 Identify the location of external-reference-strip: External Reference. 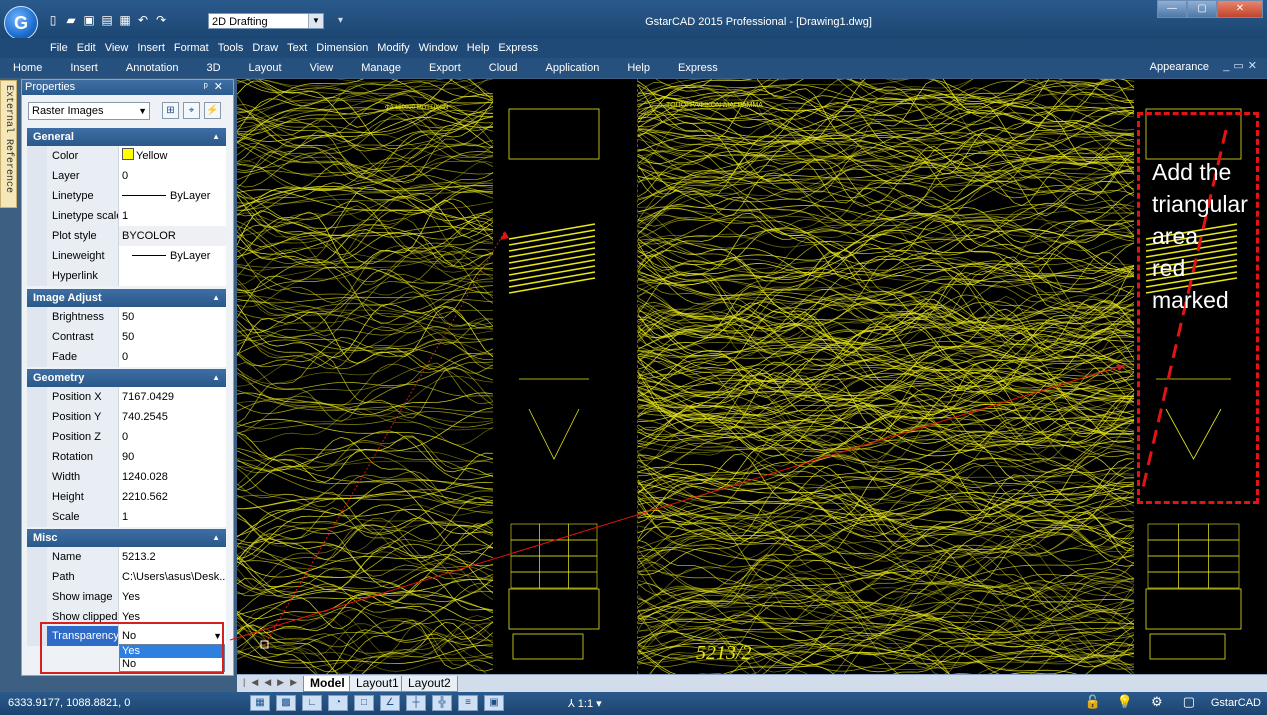
(8, 144).